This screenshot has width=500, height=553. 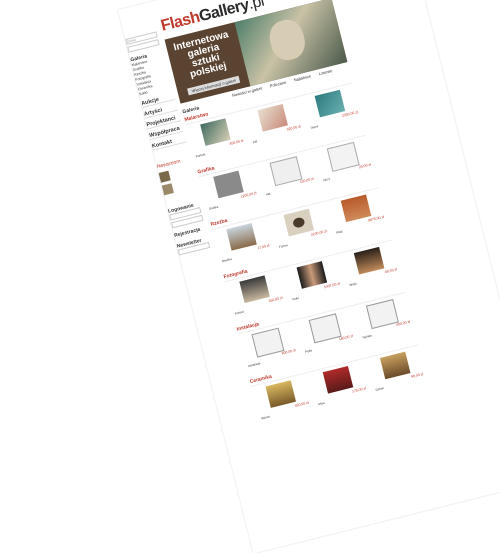 I want to click on hero-text: Internetowa galeria sztuki polskiej, so click(x=201, y=55).